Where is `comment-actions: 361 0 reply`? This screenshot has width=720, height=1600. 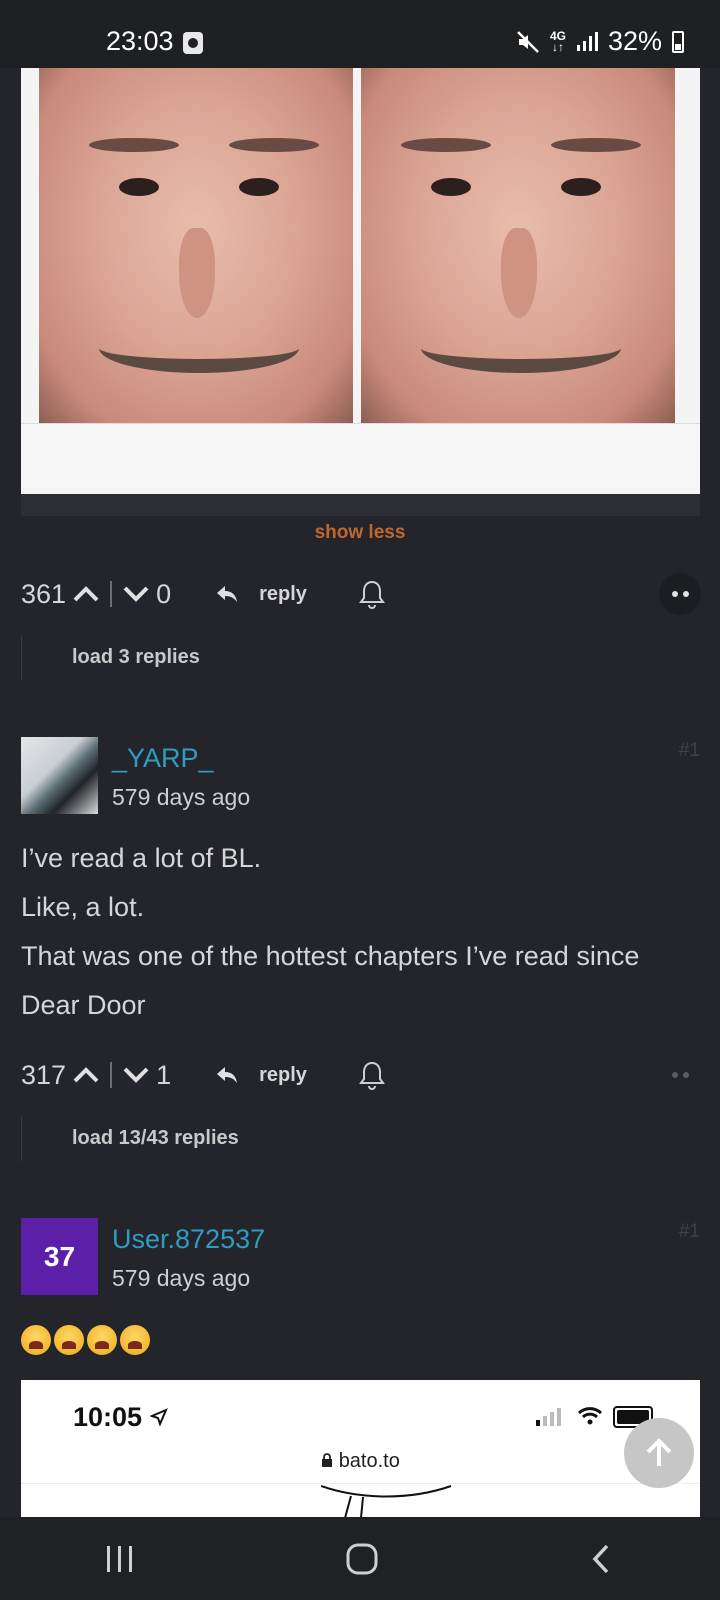
comment-actions: 361 0 reply is located at coordinates (361, 594).